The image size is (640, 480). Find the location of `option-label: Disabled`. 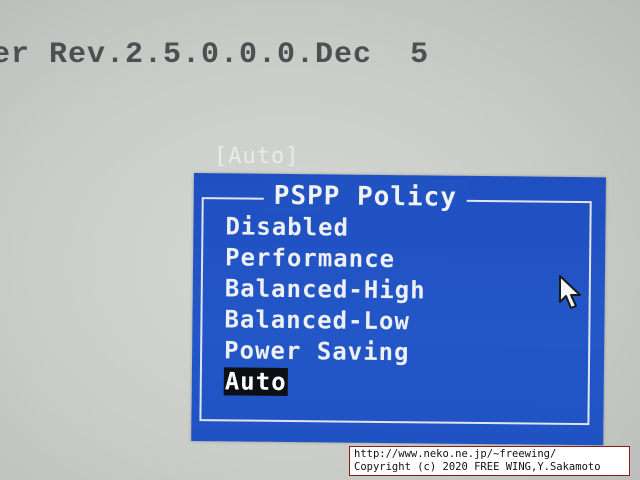

option-label: Disabled is located at coordinates (287, 227).